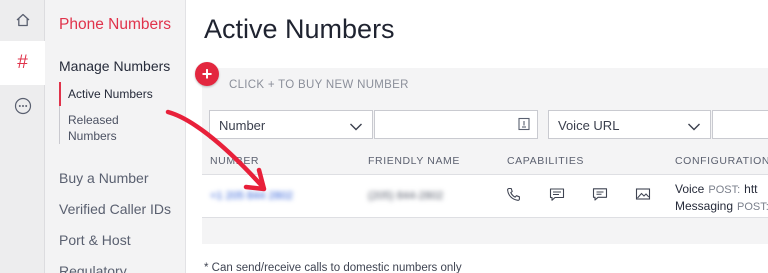 The height and width of the screenshot is (273, 768). I want to click on column-header-capabilities: CAPABILITIES, so click(546, 161).